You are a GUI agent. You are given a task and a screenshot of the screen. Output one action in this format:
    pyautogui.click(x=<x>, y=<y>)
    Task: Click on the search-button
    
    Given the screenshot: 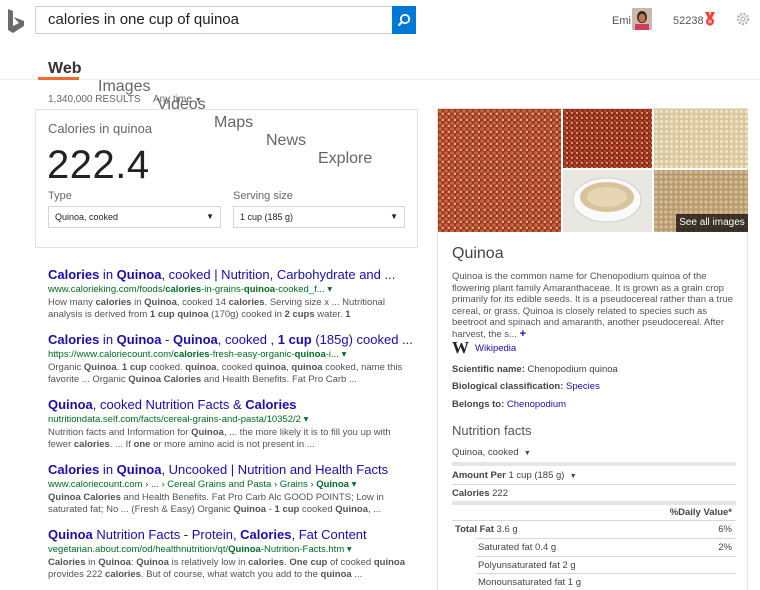 What is the action you would take?
    pyautogui.click(x=404, y=20)
    